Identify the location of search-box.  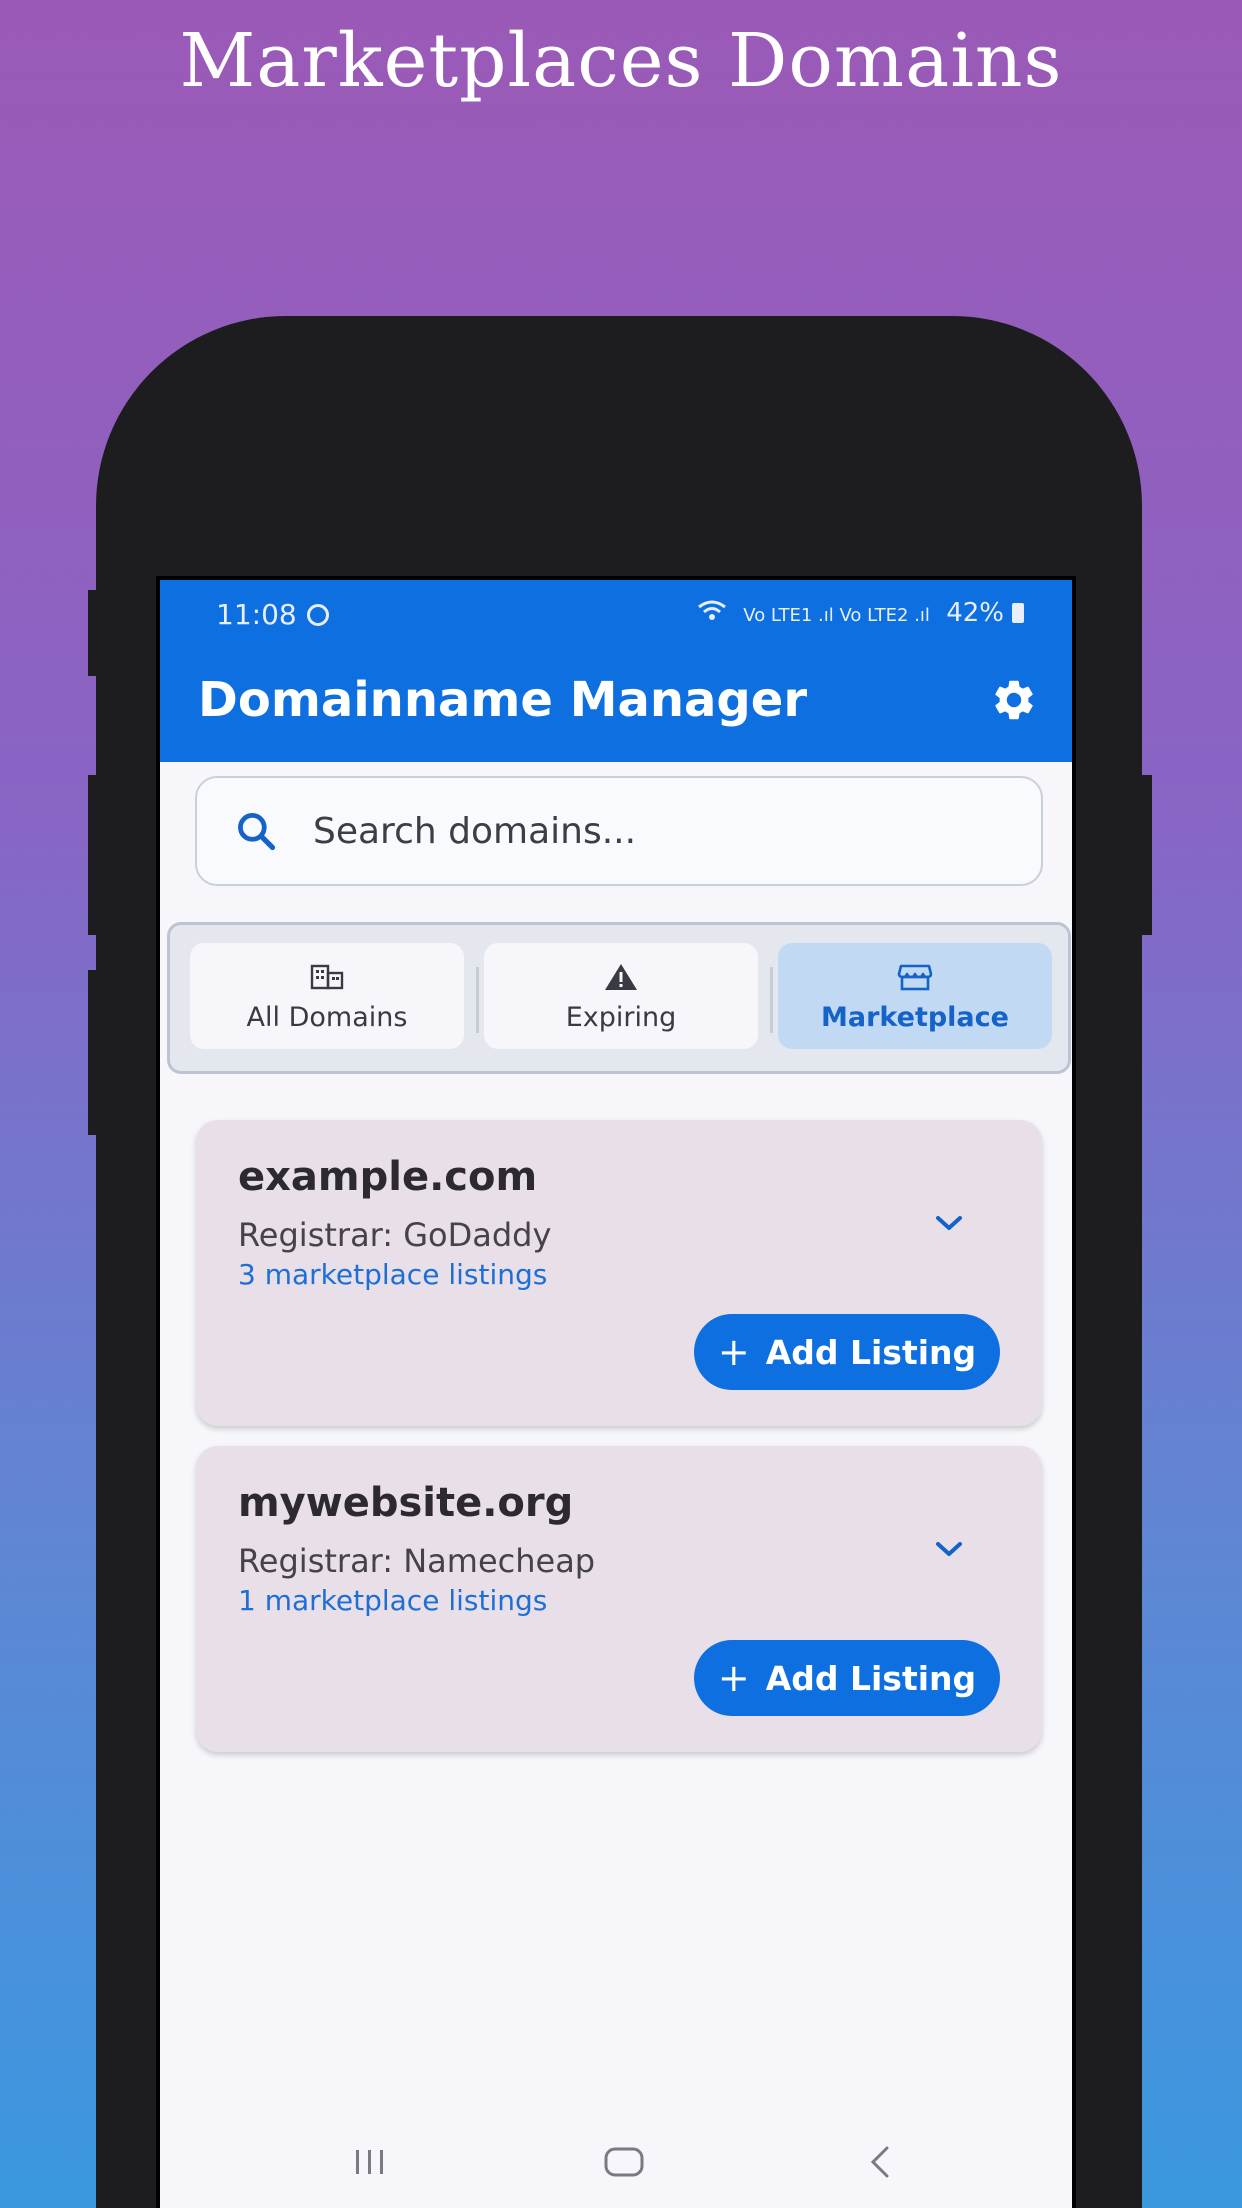
(619, 831).